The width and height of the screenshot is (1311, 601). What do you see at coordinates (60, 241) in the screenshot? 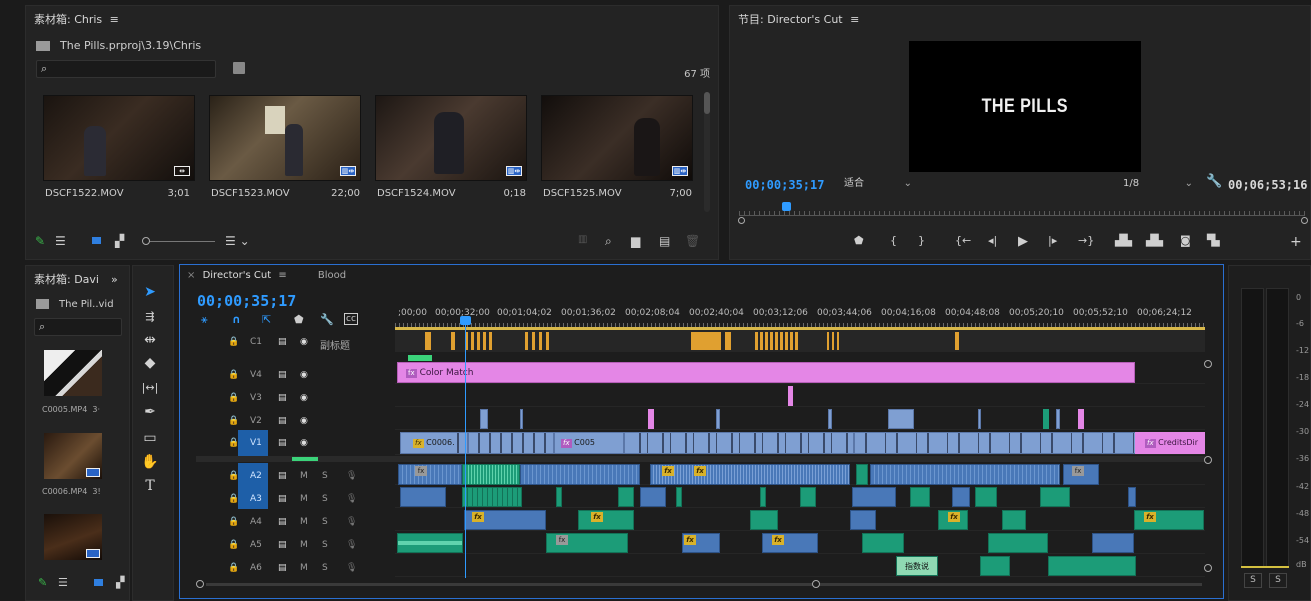
I see `list-view-icon: ☰` at bounding box center [60, 241].